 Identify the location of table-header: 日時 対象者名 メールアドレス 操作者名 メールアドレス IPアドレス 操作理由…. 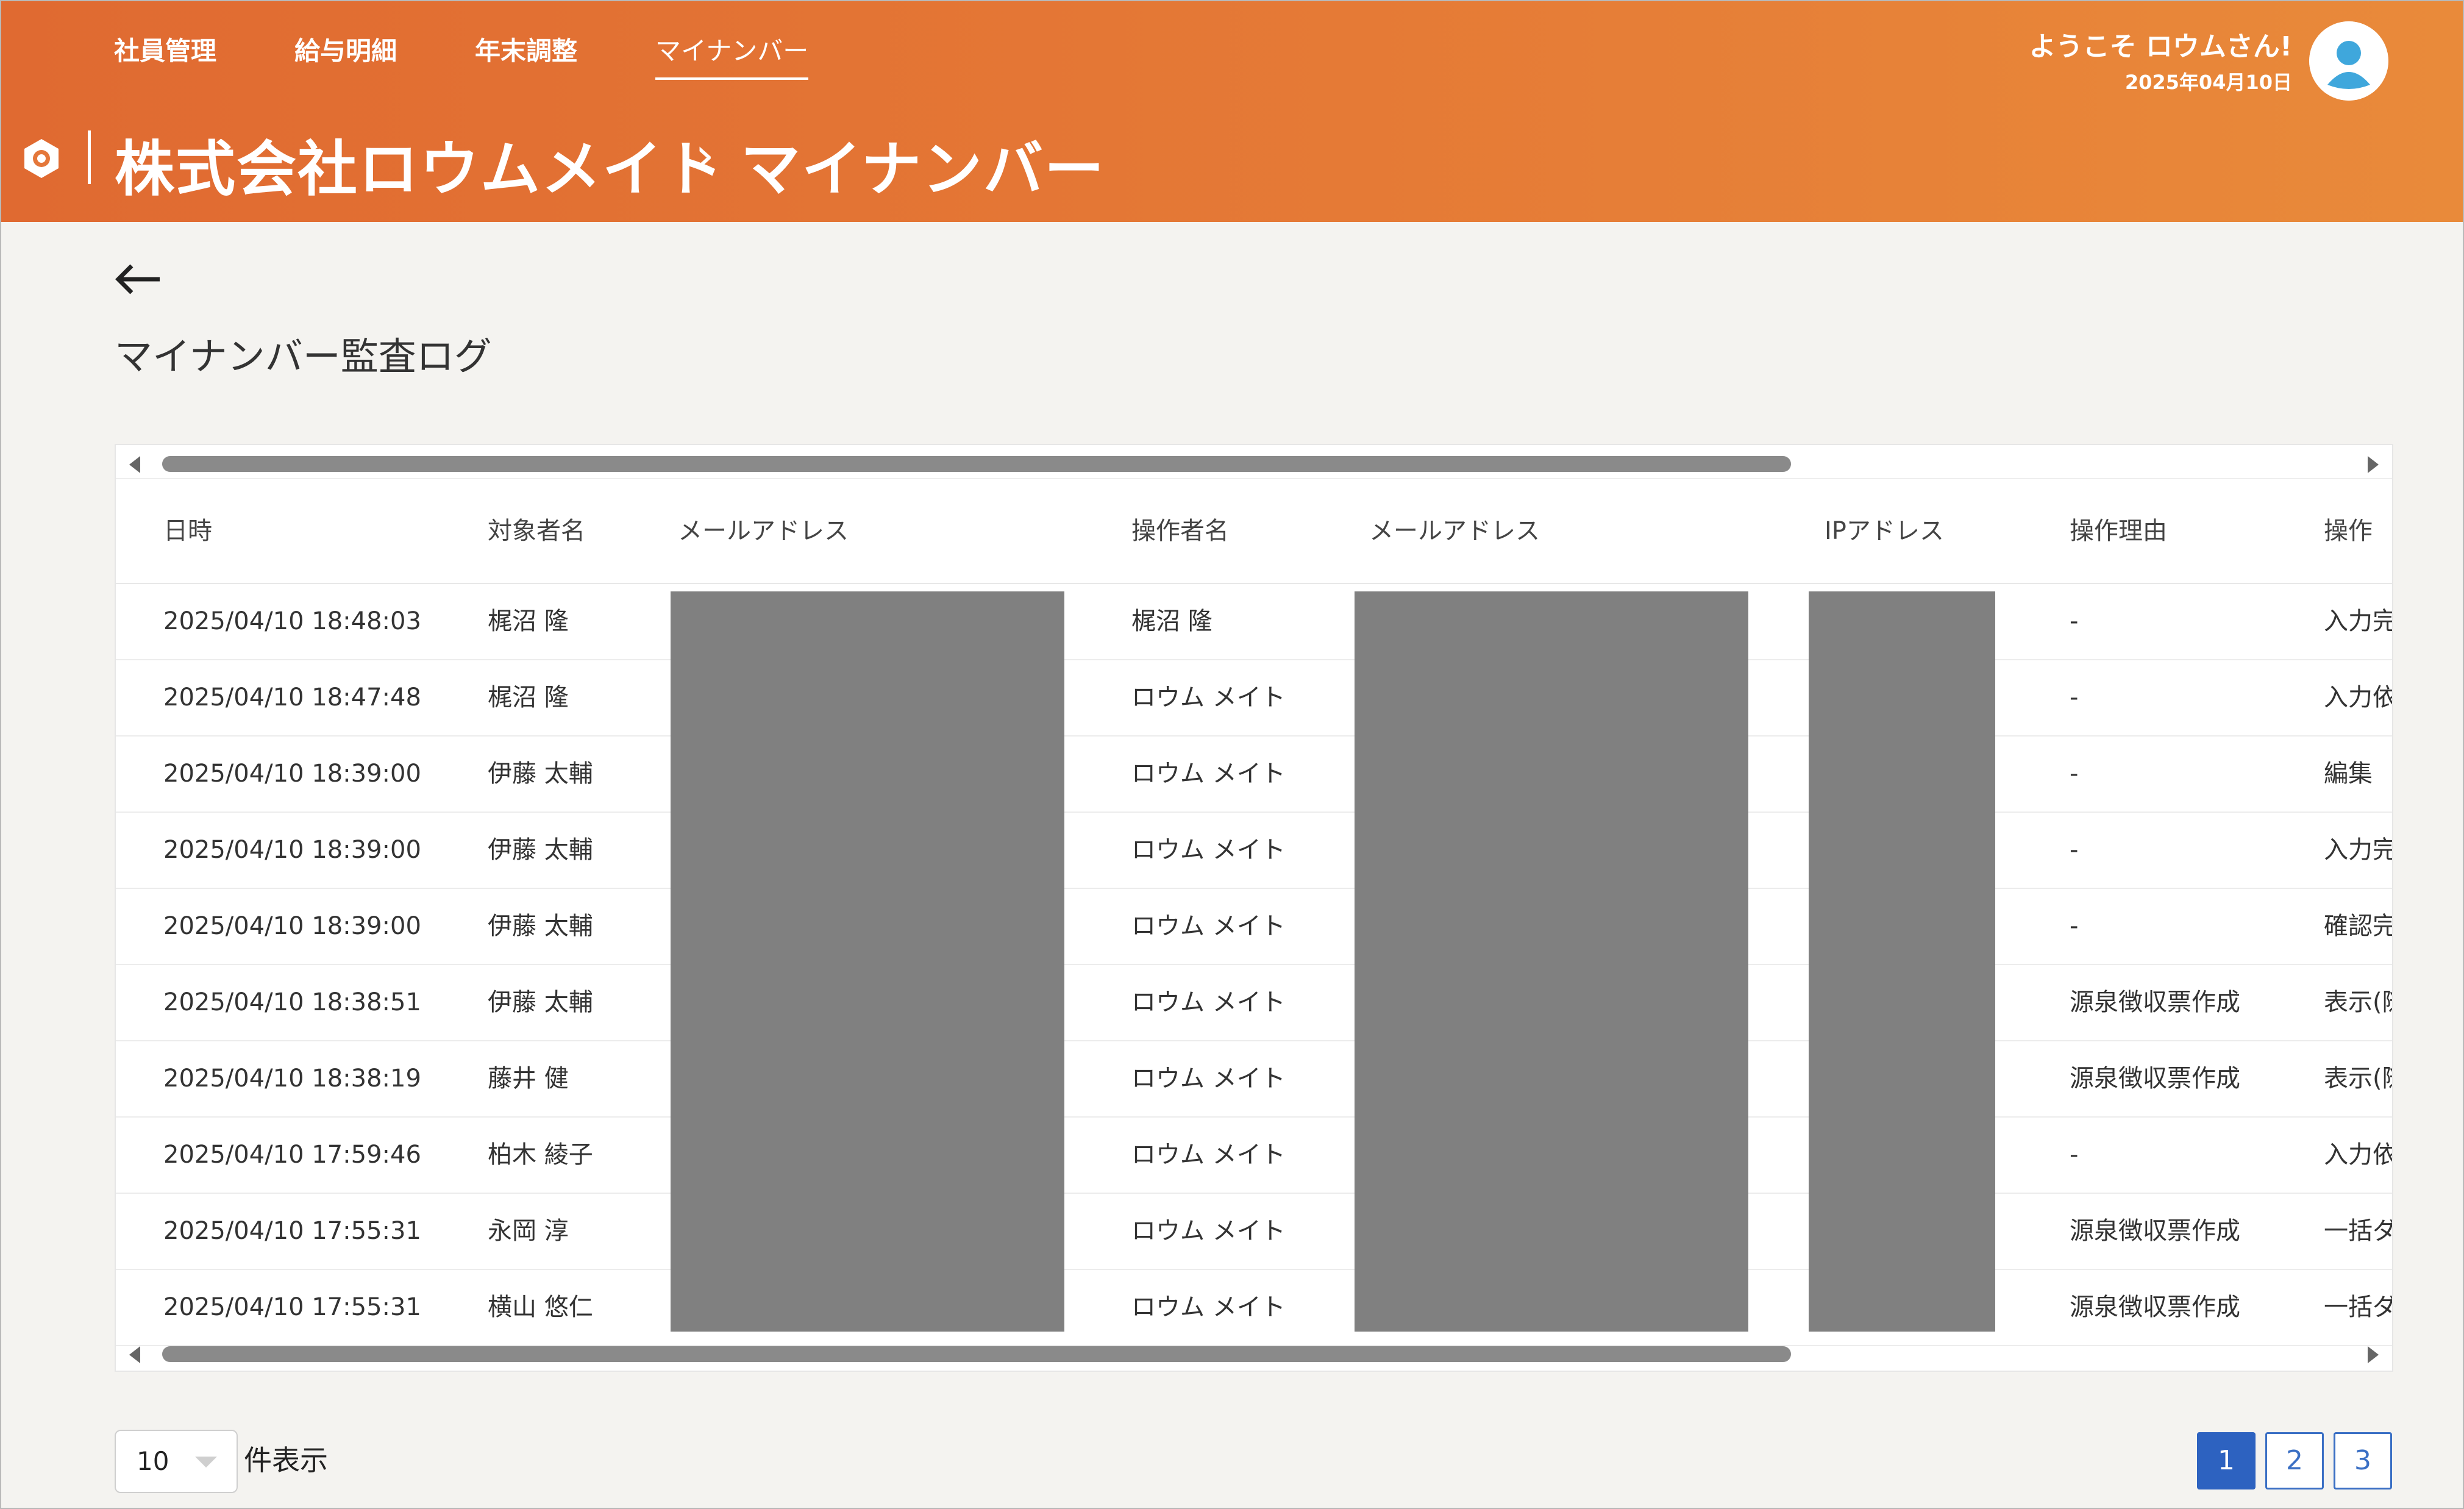
(1254, 531).